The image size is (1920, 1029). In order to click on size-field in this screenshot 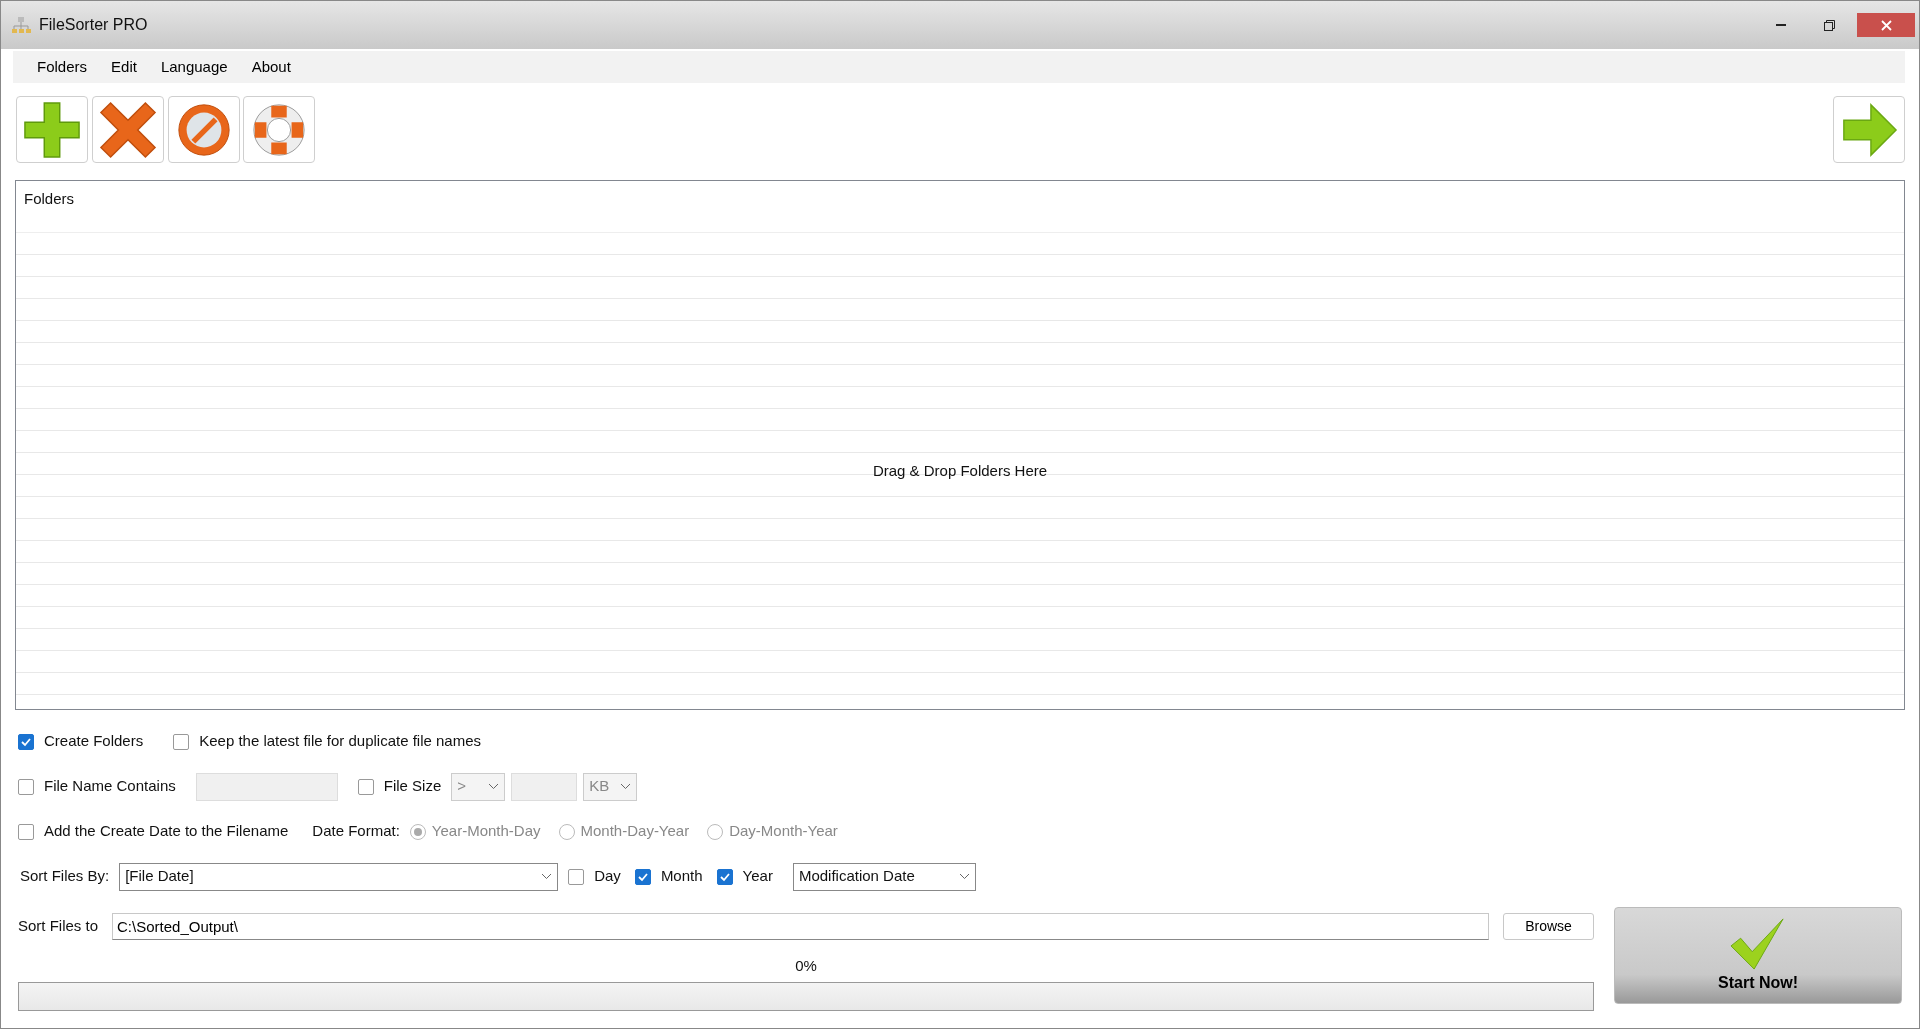, I will do `click(544, 786)`.